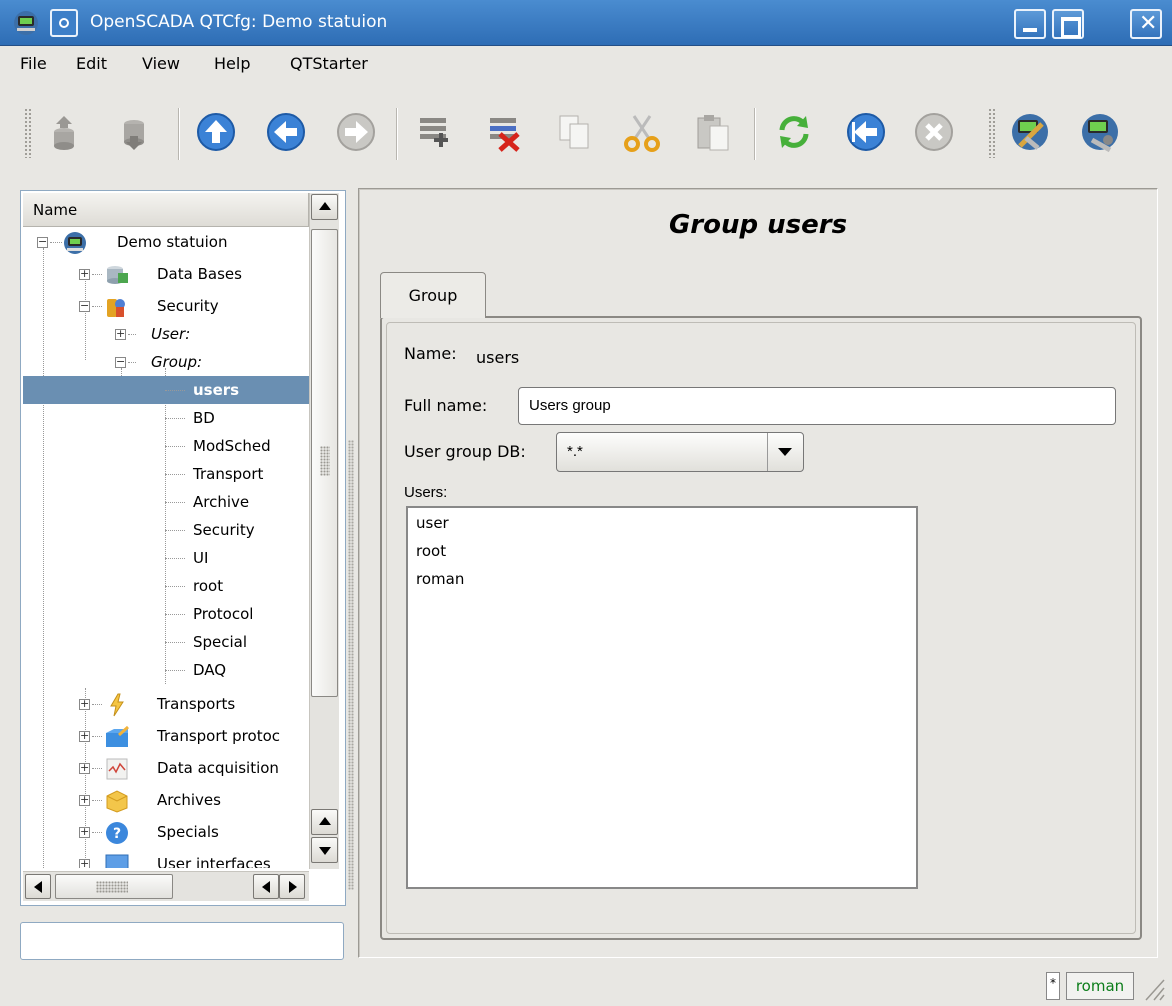 The height and width of the screenshot is (1006, 1172). I want to click on tree-item-protocol: Protocol, so click(166, 614).